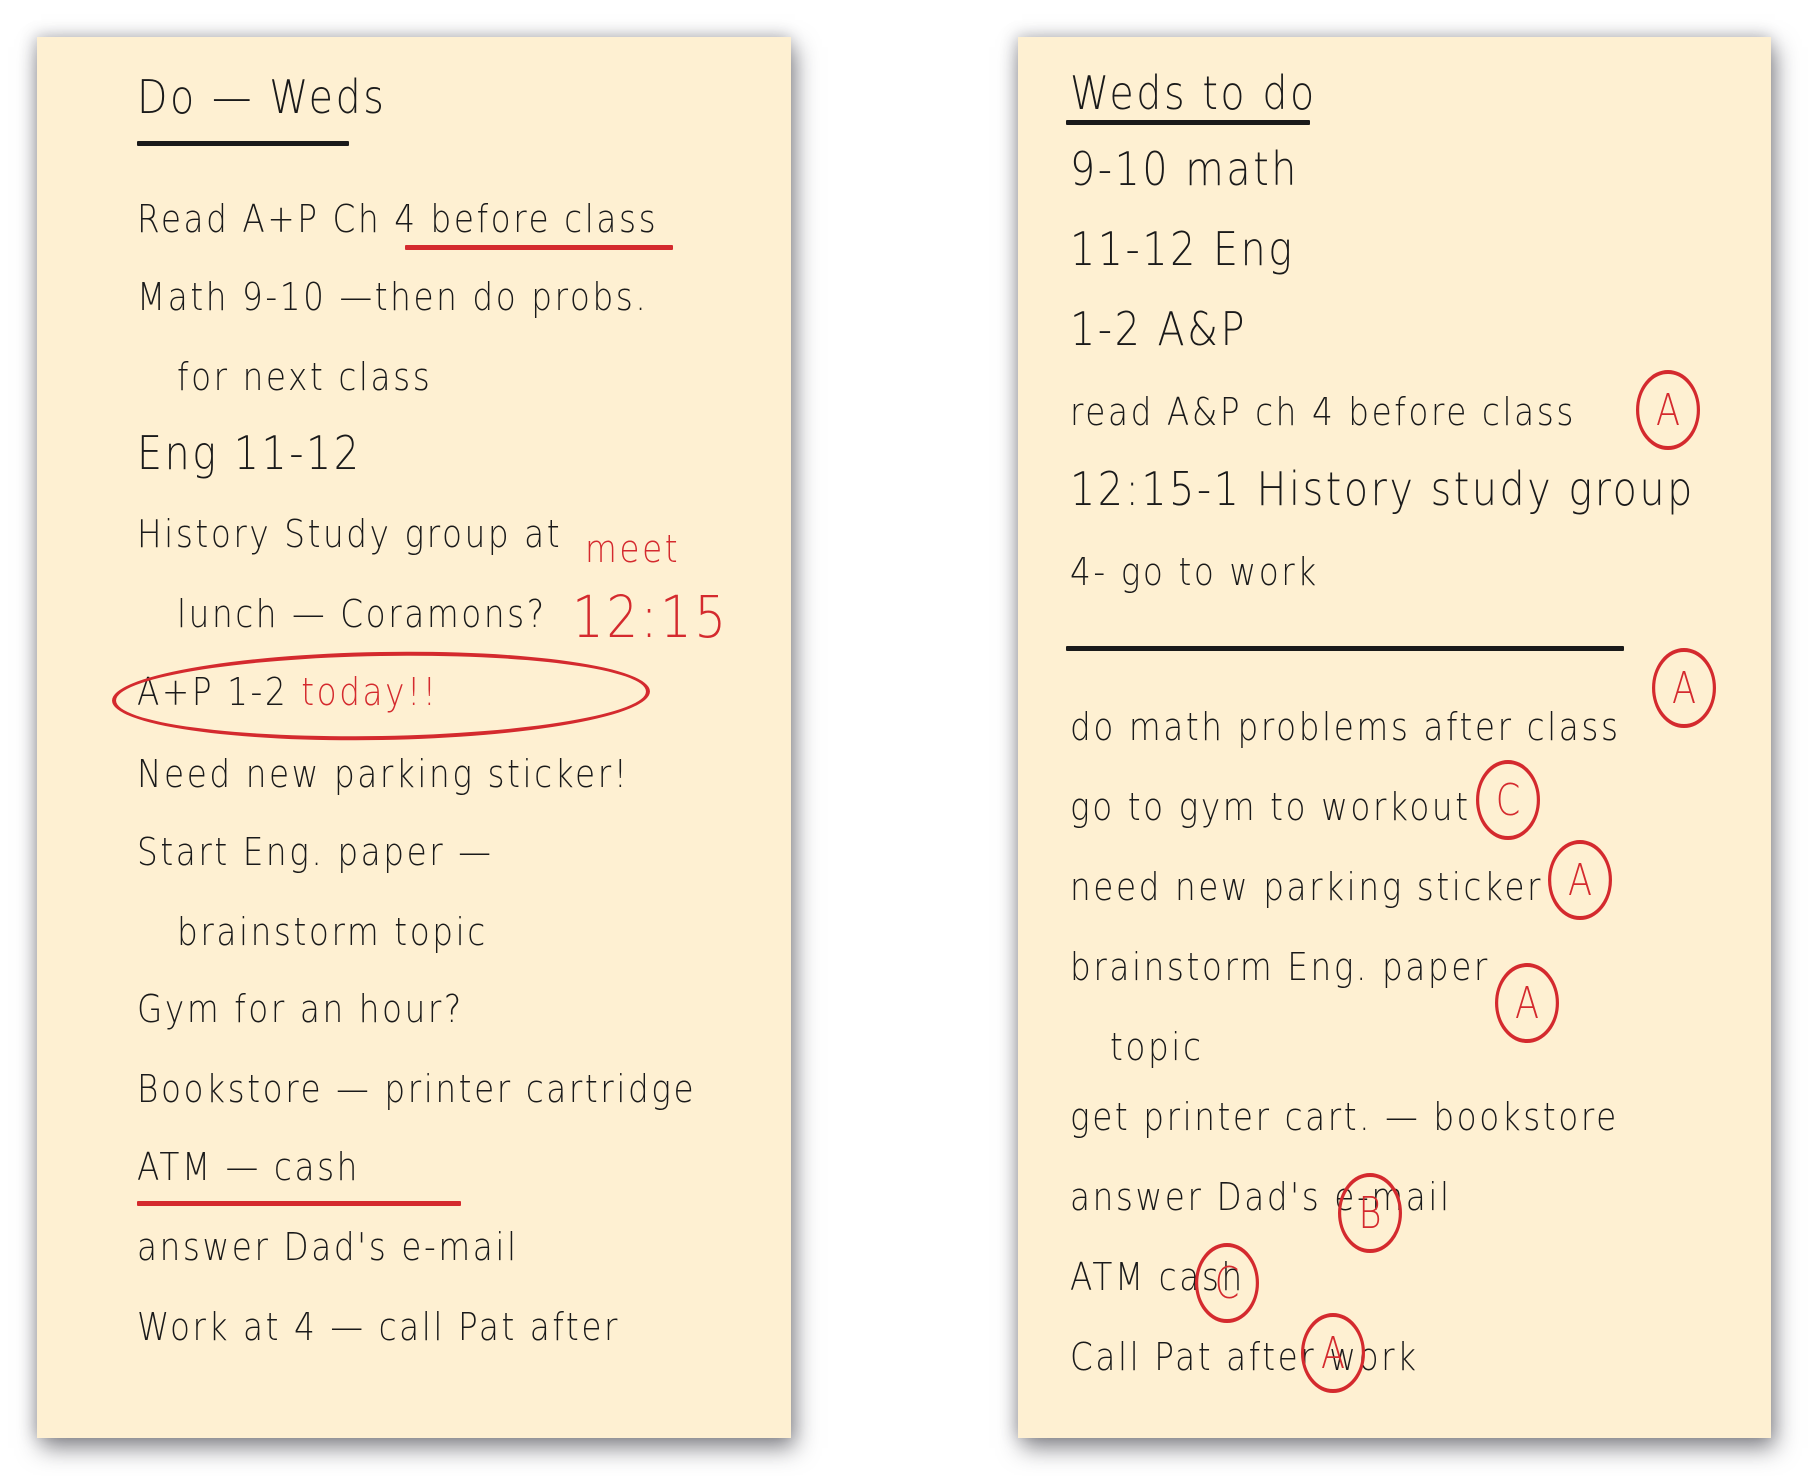  I want to click on left-line-math: Math 9-10 —then do probs., so click(393, 297).